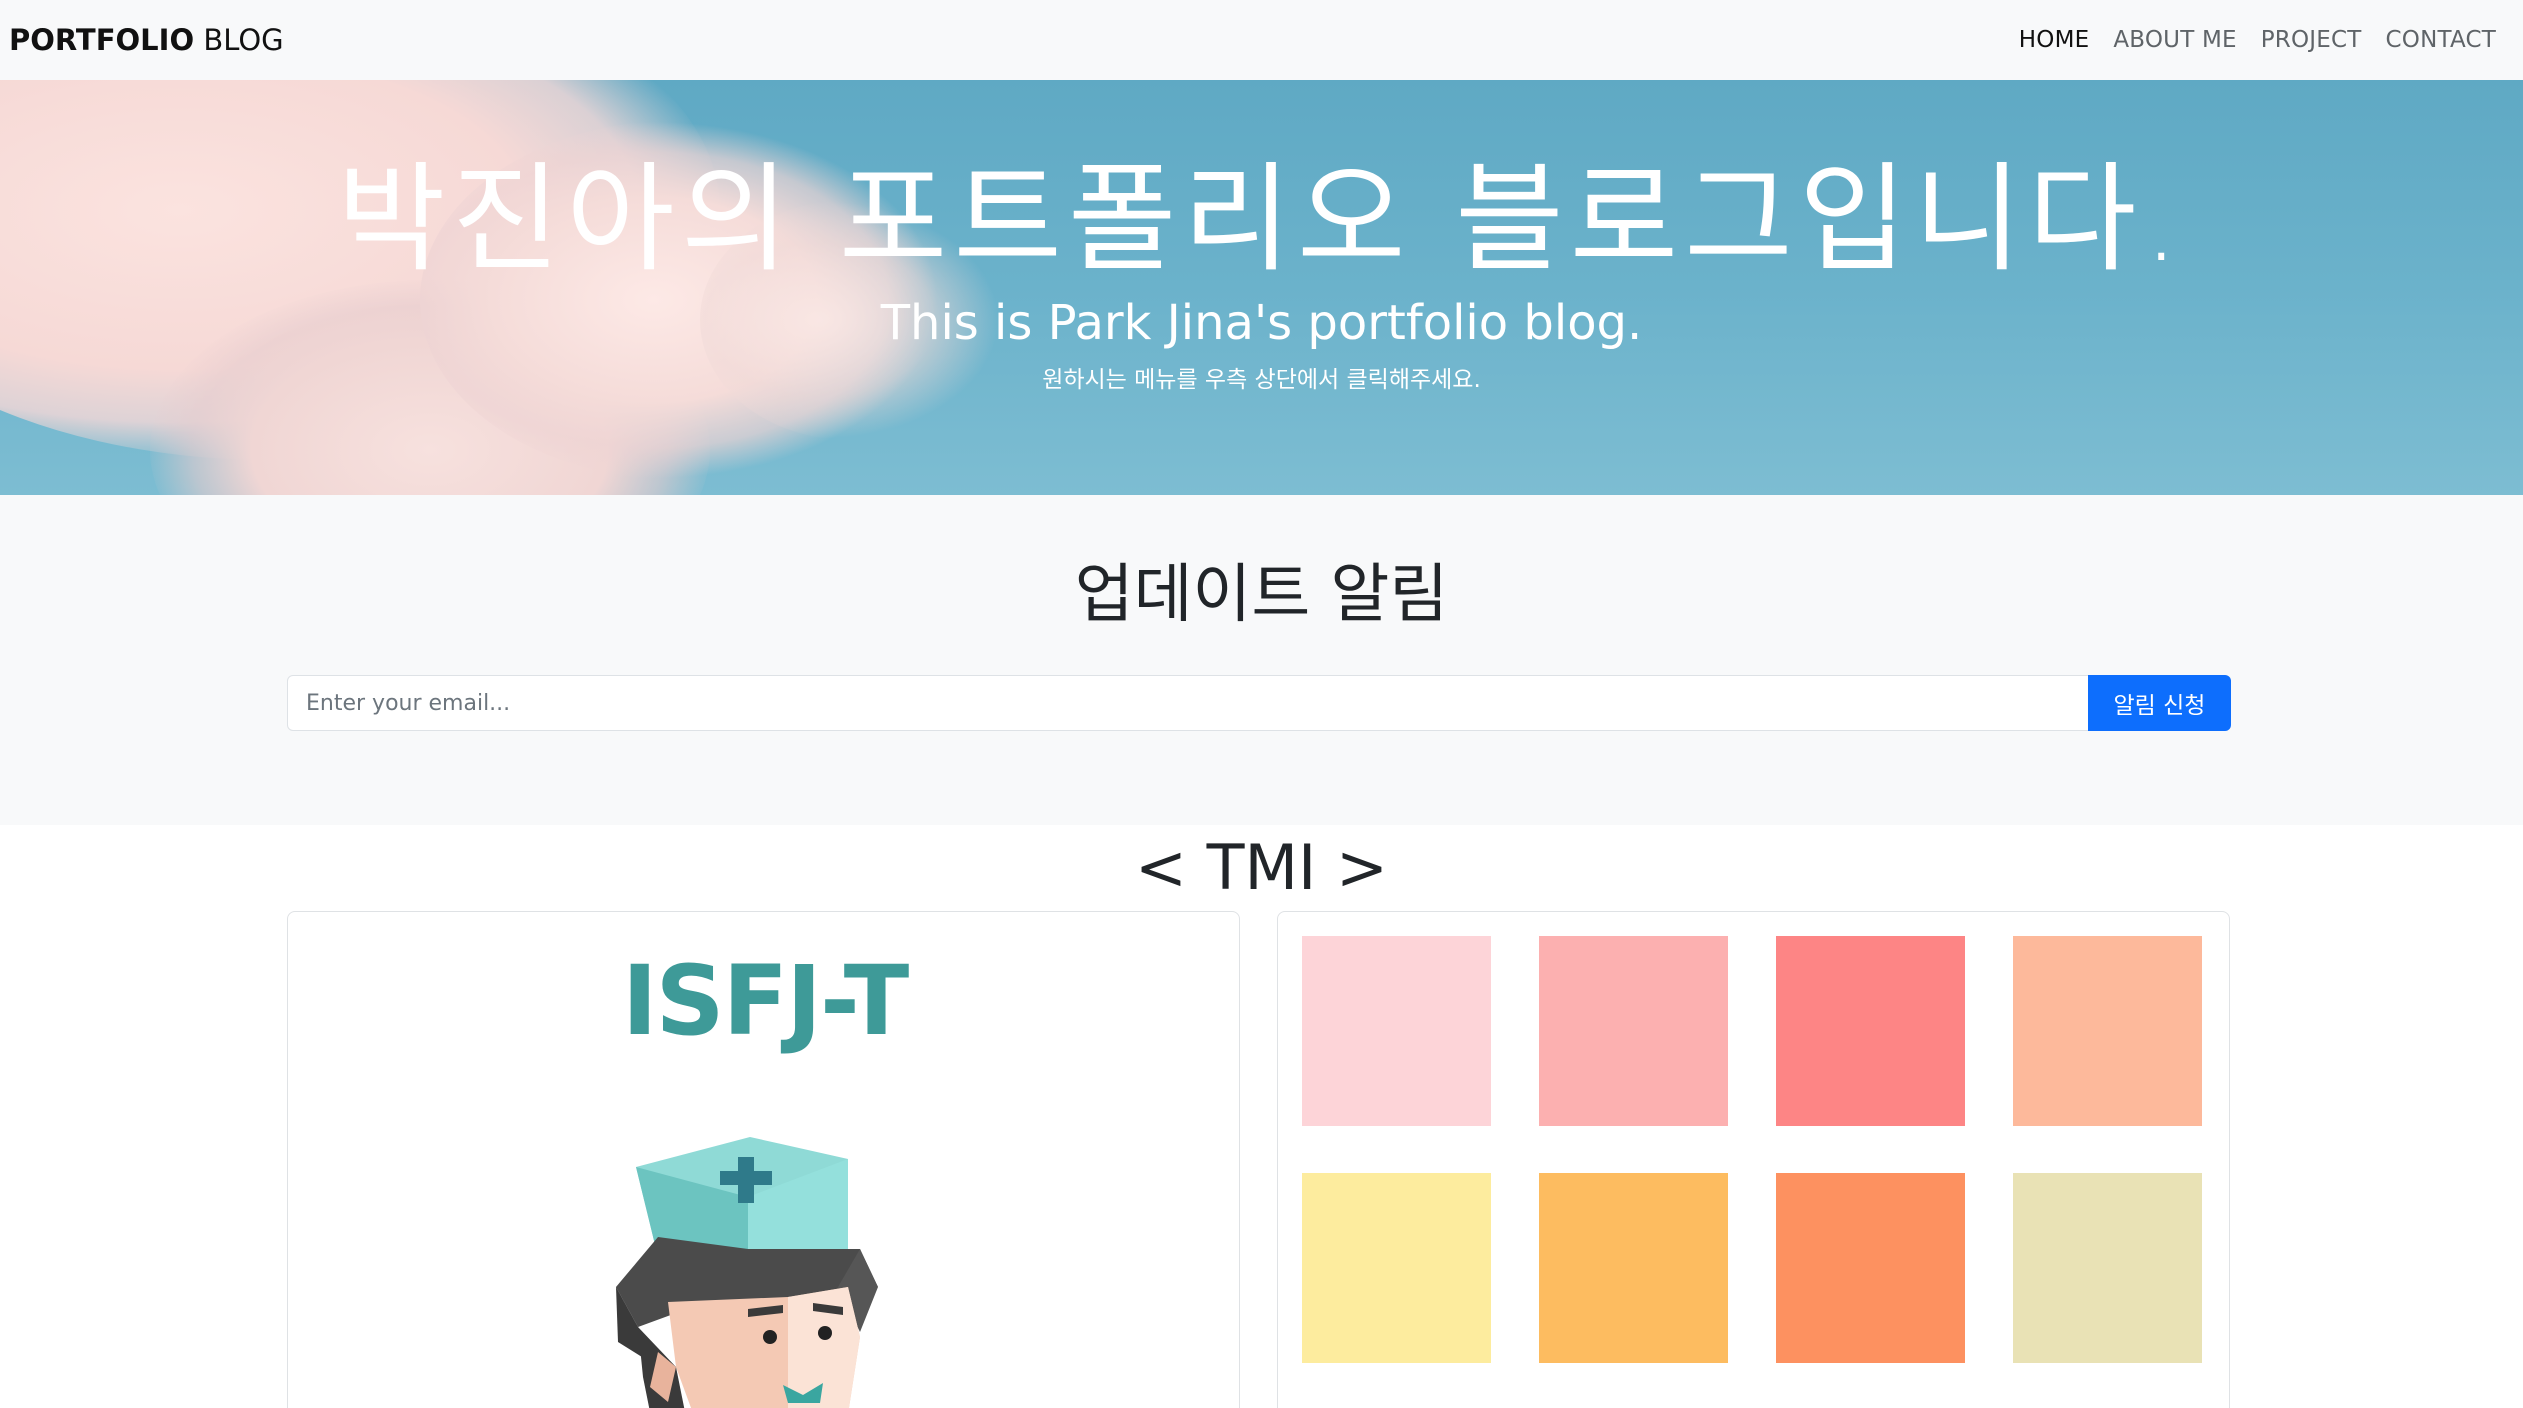 The width and height of the screenshot is (2523, 1408). What do you see at coordinates (1753, 1159) in the screenshot?
I see `color-palette-card` at bounding box center [1753, 1159].